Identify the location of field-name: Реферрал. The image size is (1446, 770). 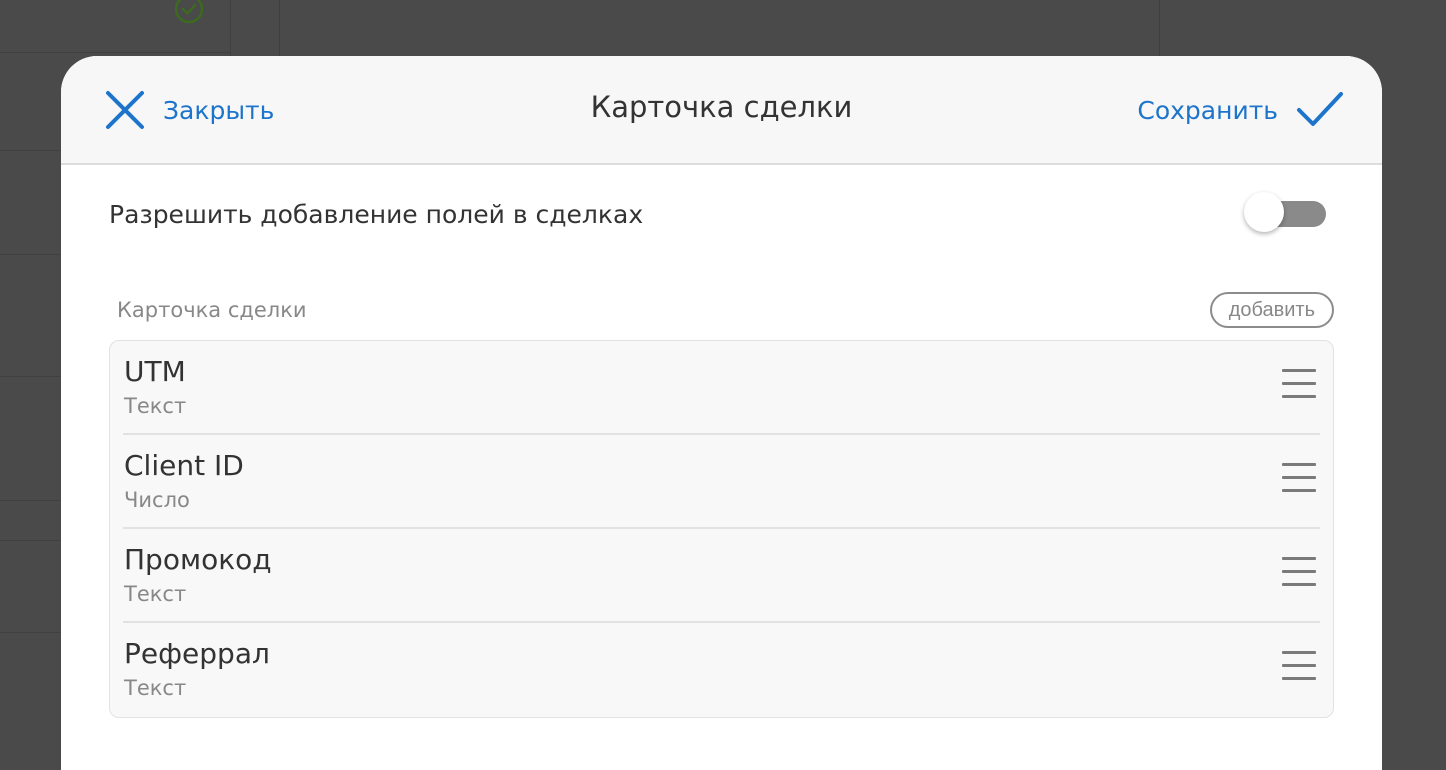
(197, 653).